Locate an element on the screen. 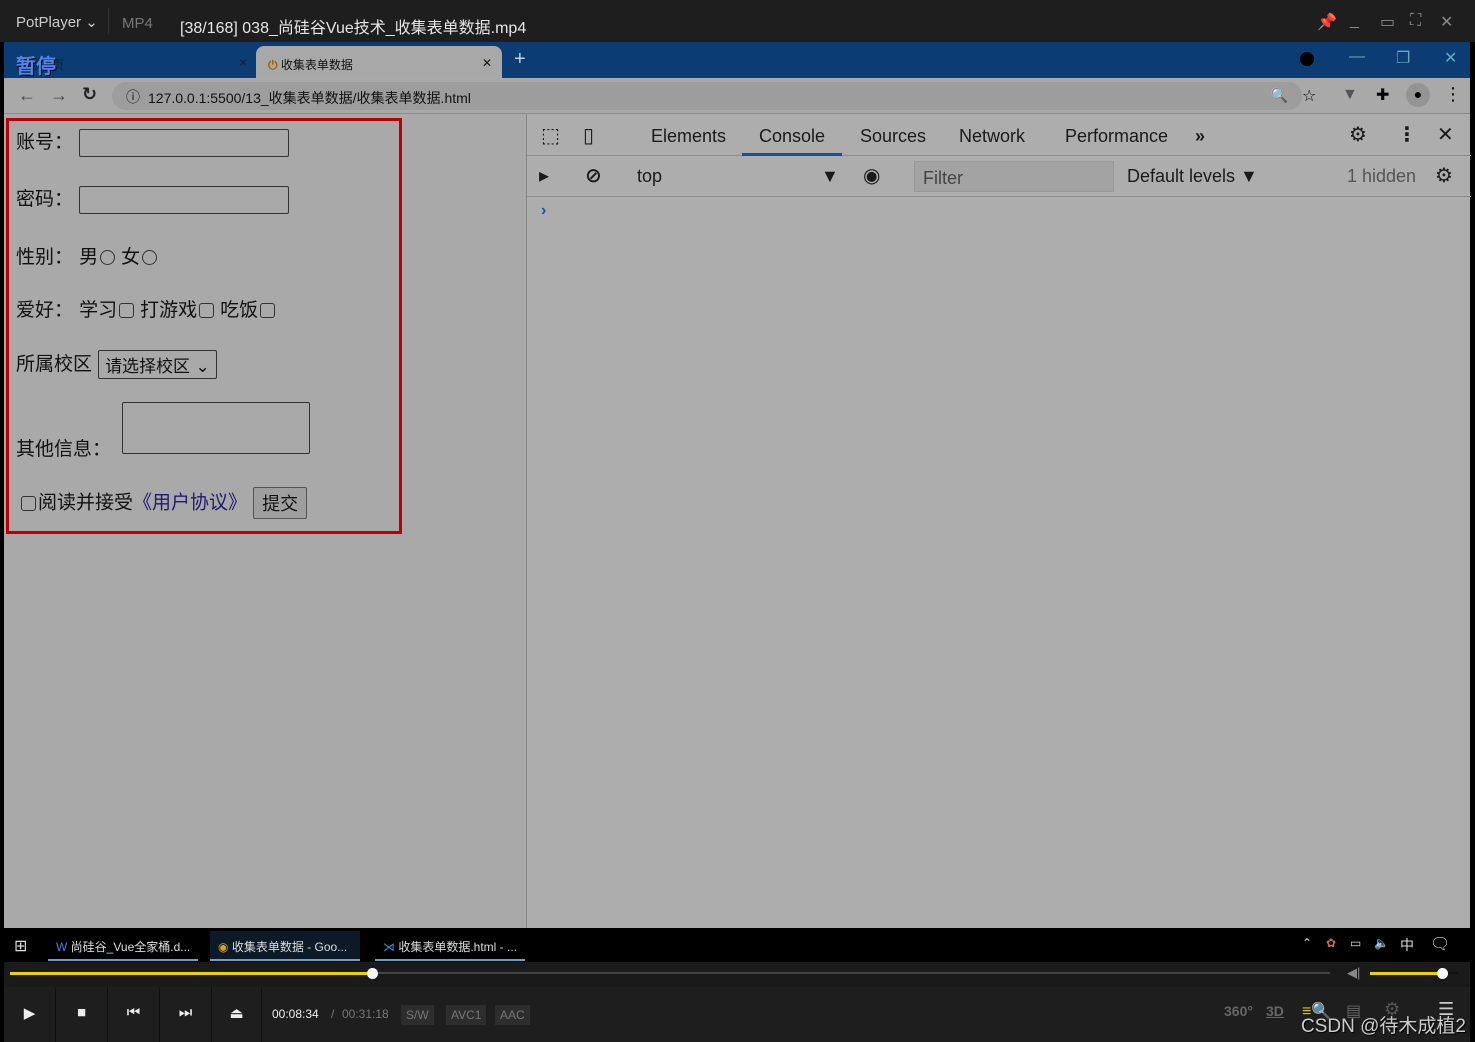 The width and height of the screenshot is (1475, 1042). seek-bar: ◀| is located at coordinates (737, 974).